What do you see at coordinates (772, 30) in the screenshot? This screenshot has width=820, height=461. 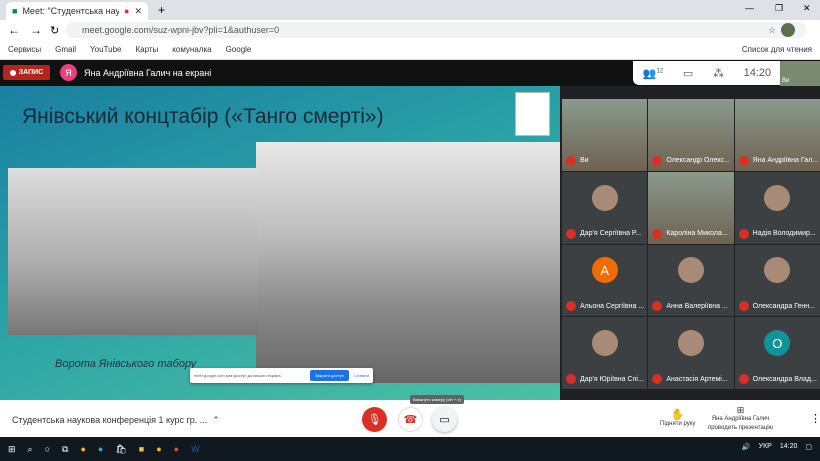 I see `bookmark-star-icon: ☆` at bounding box center [772, 30].